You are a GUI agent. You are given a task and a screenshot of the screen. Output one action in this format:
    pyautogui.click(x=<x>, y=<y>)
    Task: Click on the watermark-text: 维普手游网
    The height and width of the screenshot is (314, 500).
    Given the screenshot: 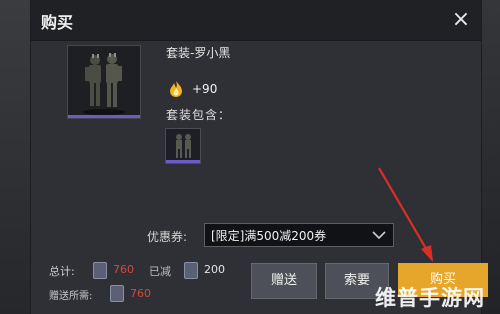 What is the action you would take?
    pyautogui.click(x=430, y=298)
    